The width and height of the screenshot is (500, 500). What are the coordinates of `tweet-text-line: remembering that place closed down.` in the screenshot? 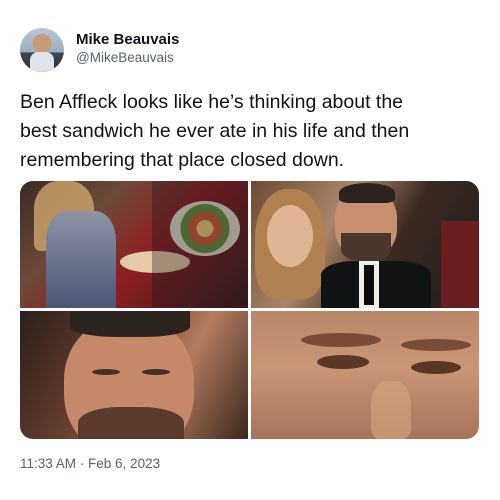 It's located at (182, 160).